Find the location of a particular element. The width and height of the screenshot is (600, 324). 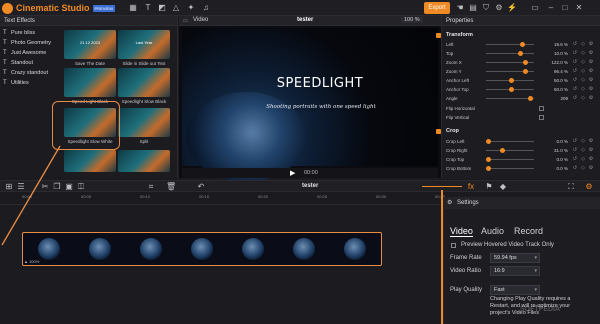

transition-icon: ◩ is located at coordinates (162, 8).